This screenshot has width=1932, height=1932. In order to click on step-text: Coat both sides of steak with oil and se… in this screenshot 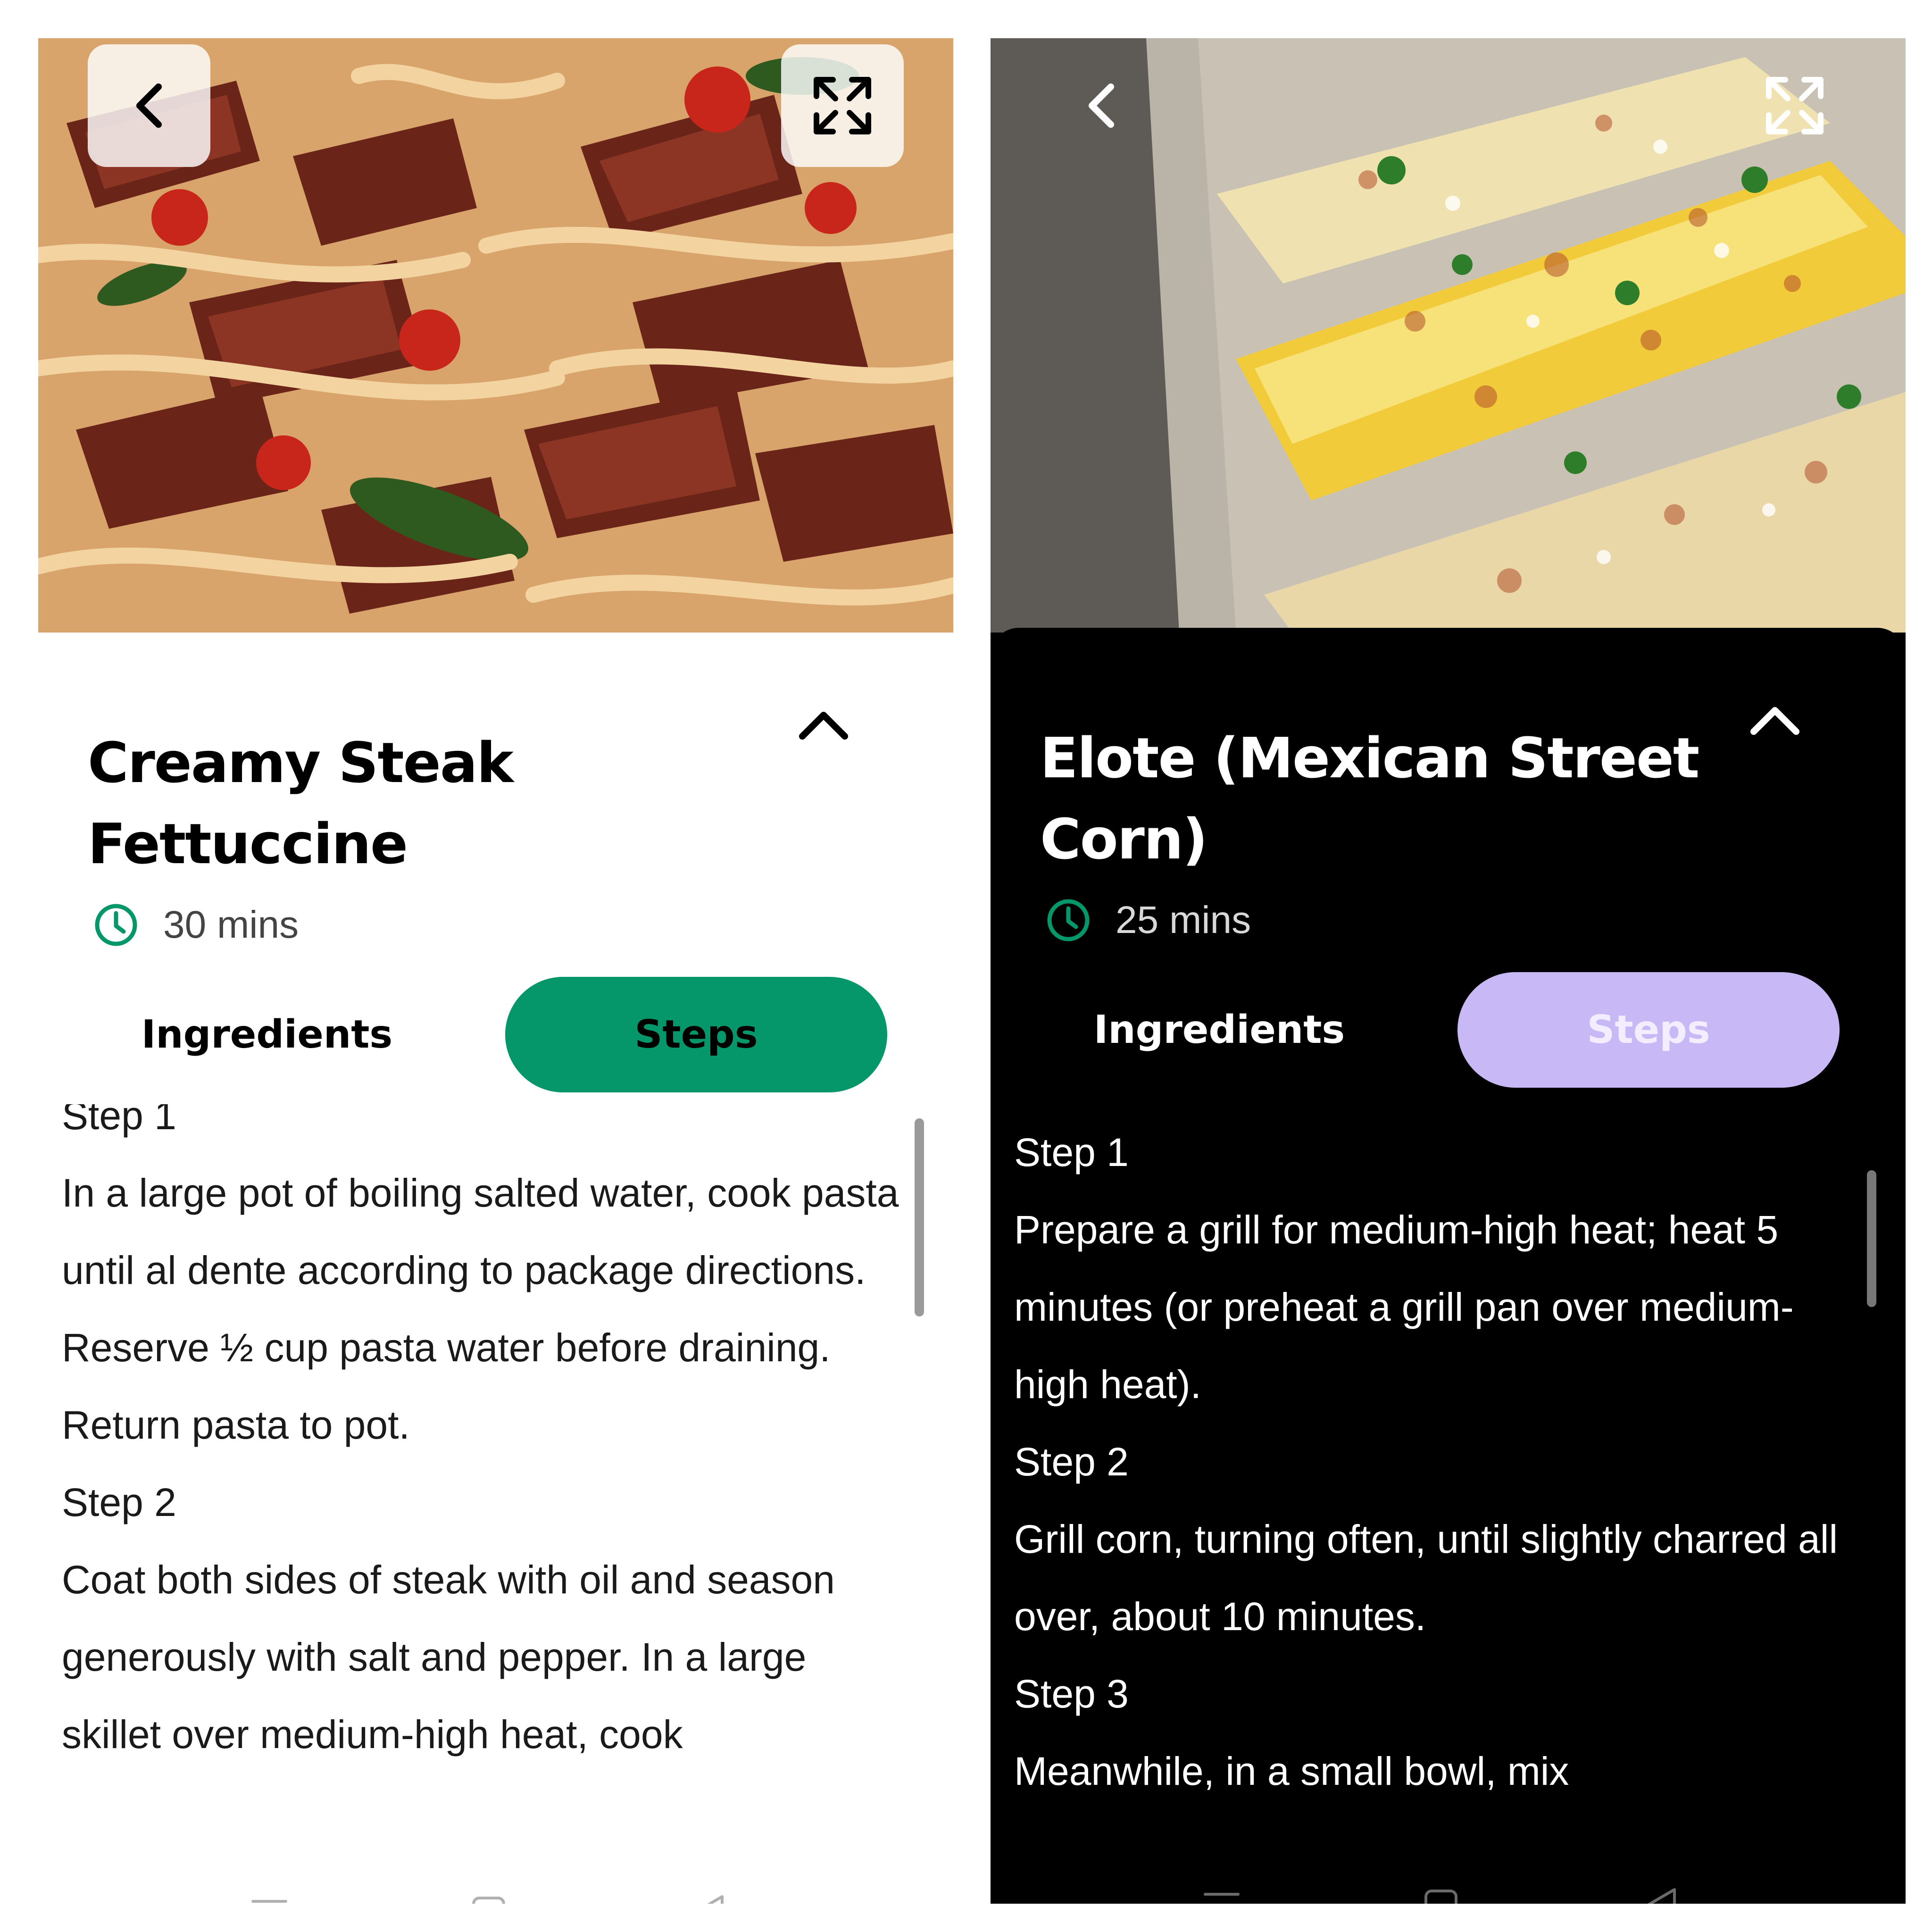, I will do `click(448, 1657)`.